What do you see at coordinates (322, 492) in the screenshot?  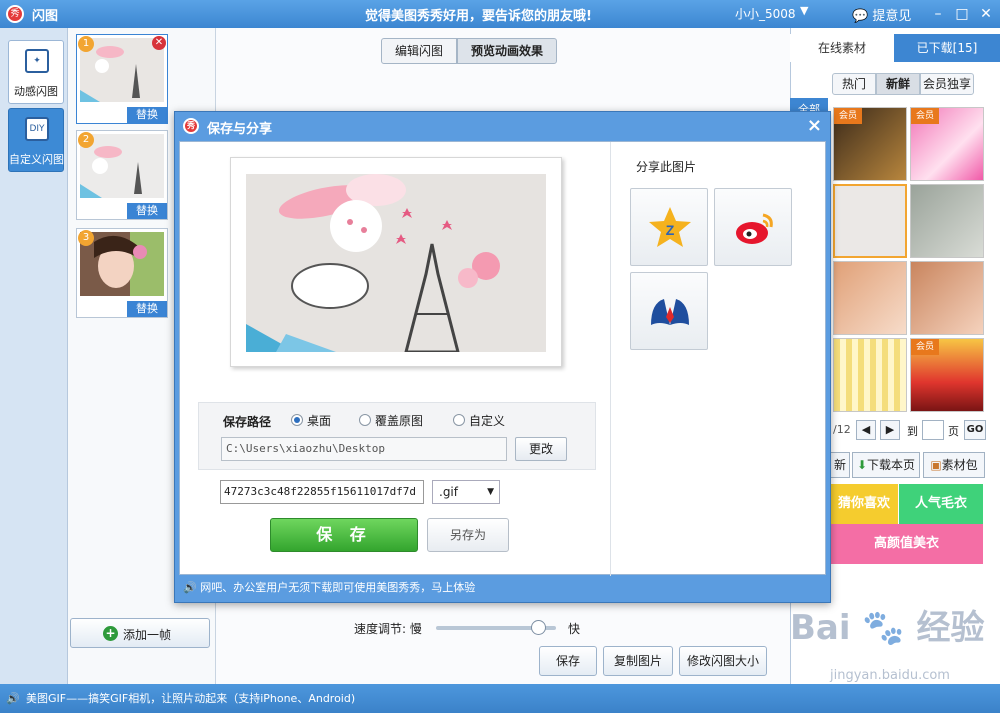 I see `filename-input: 47273c3c48f22855f15611017df7d` at bounding box center [322, 492].